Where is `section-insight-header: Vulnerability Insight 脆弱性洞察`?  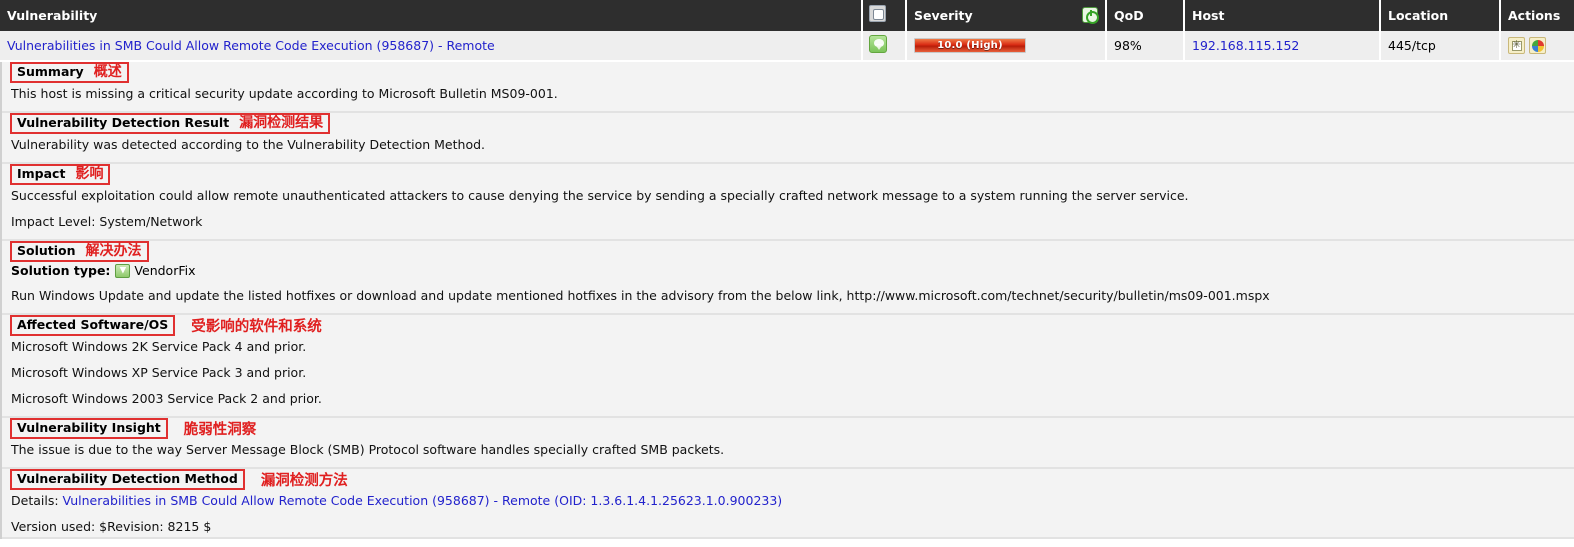 section-insight-header: Vulnerability Insight 脆弱性洞察 is located at coordinates (788, 428).